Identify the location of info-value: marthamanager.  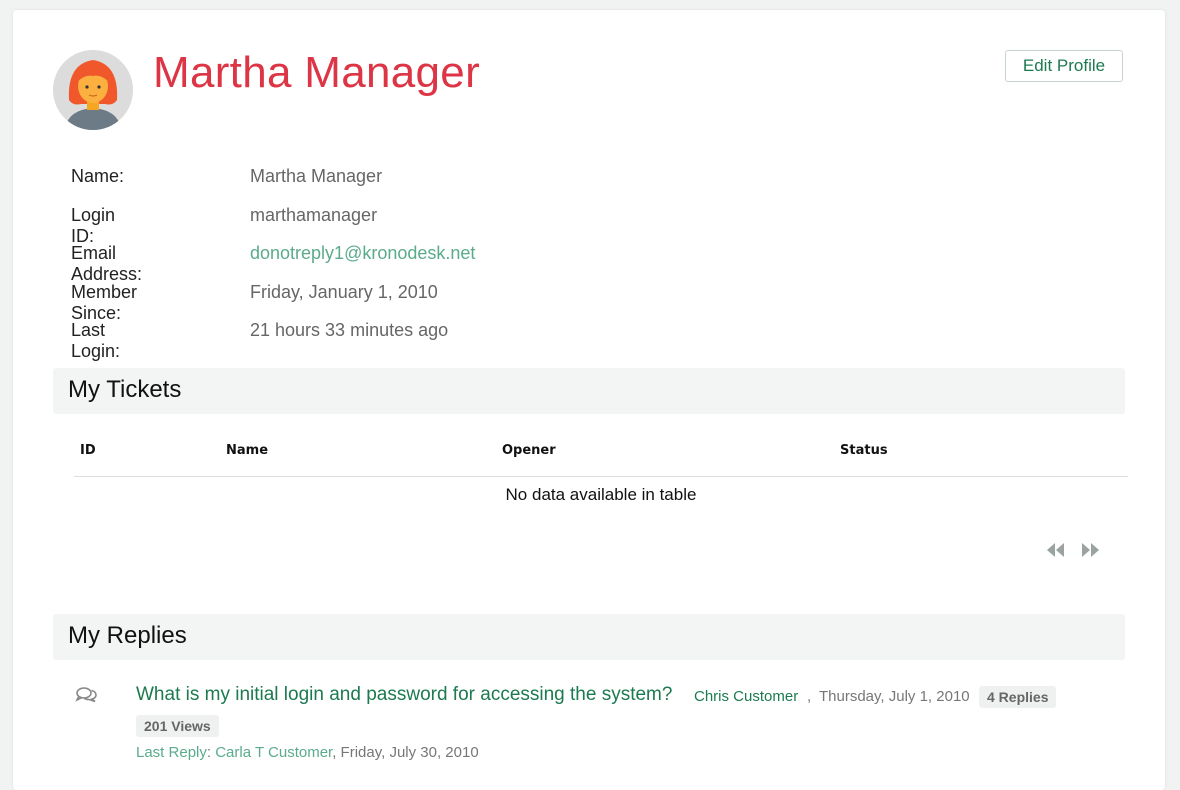
(314, 214).